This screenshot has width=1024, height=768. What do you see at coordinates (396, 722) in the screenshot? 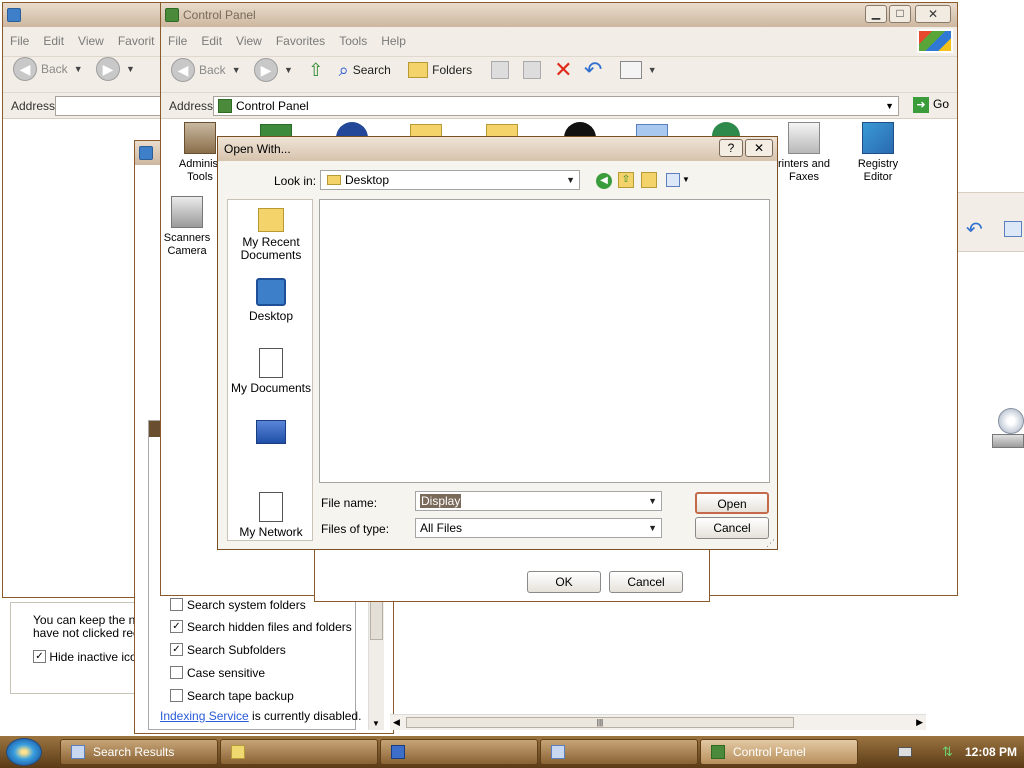
I see `scroll-left-icon: ◀` at bounding box center [396, 722].